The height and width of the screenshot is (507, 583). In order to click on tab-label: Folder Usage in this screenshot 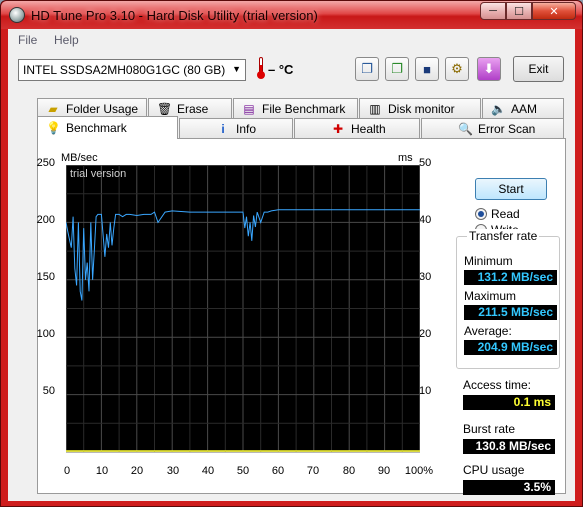, I will do `click(102, 108)`.